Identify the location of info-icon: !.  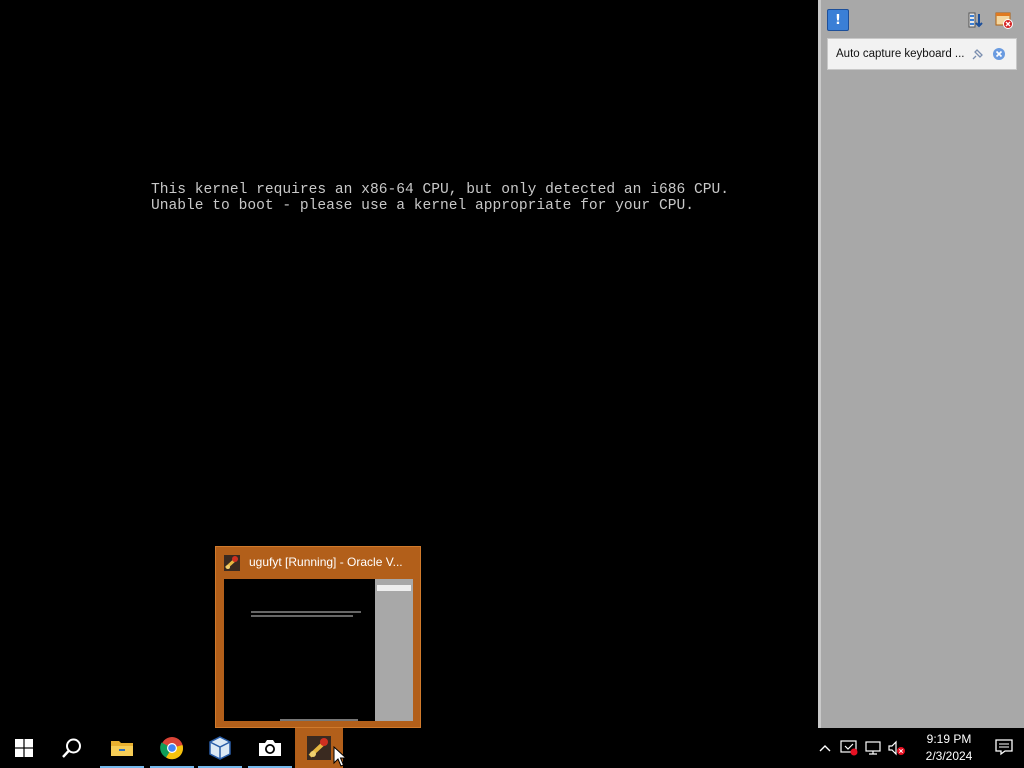
(838, 20).